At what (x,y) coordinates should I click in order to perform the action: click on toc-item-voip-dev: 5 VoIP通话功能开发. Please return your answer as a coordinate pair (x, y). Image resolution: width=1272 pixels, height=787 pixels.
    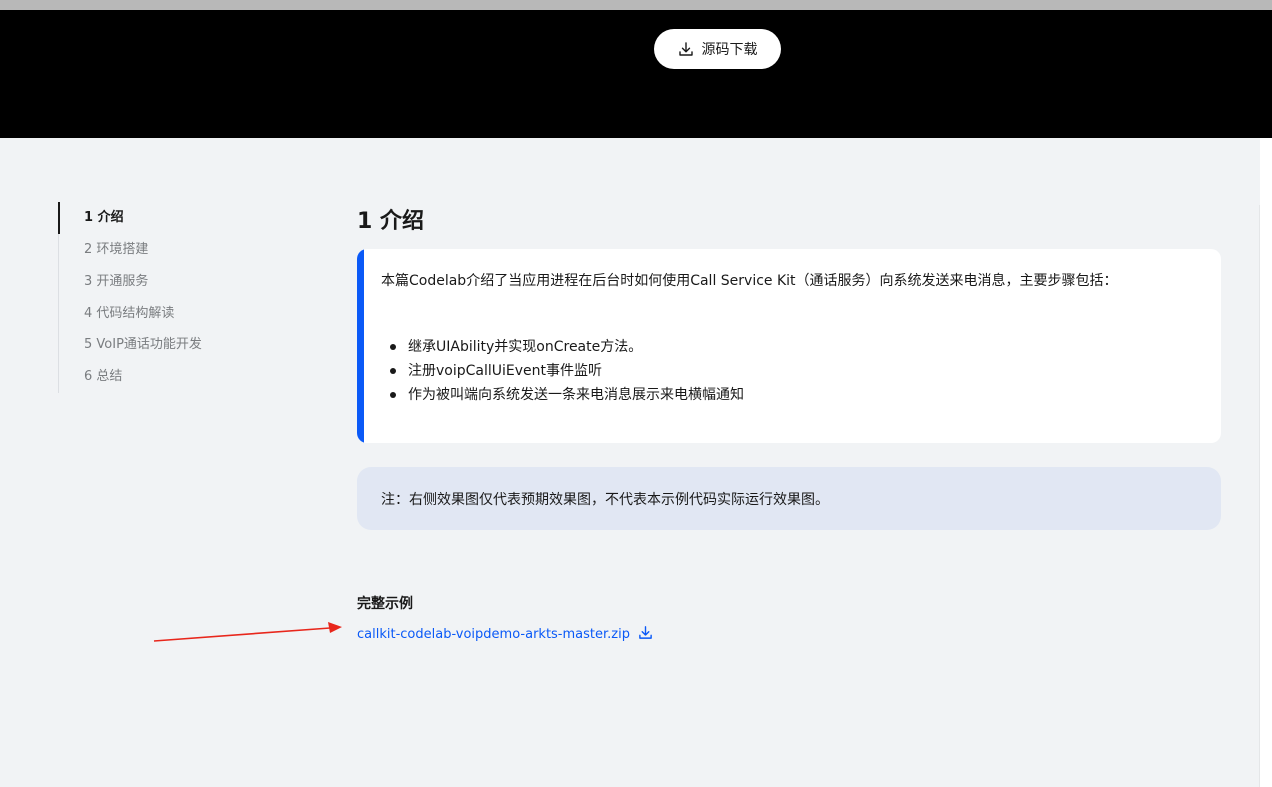
    Looking at the image, I should click on (143, 345).